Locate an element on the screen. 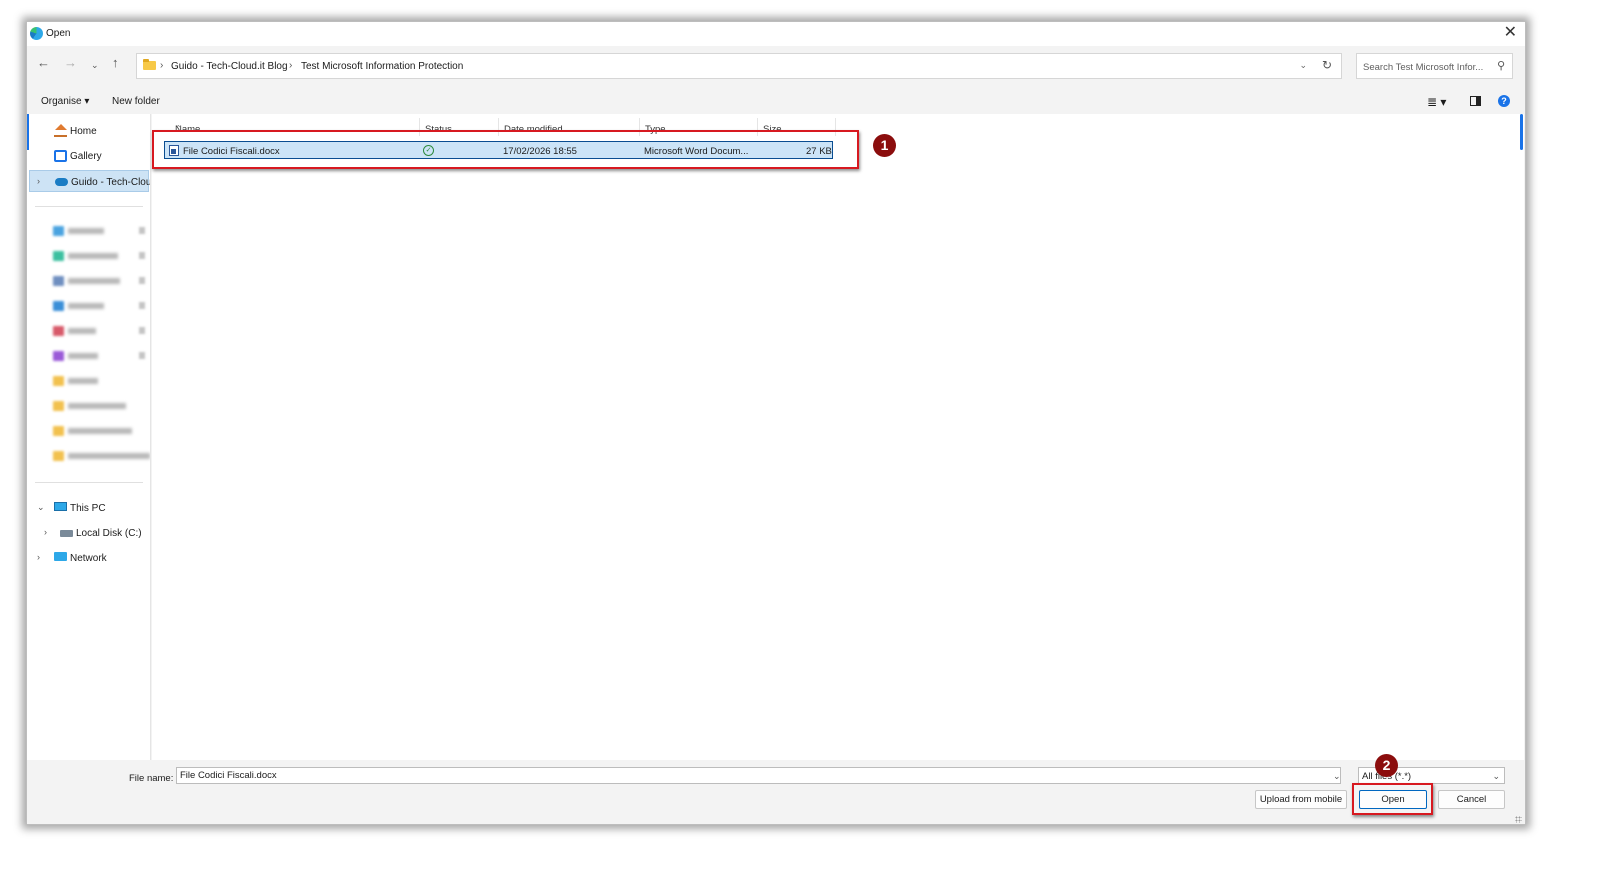 This screenshot has height=882, width=1597. command-bar: Organise ▾ New folder ≣ ▾ ? is located at coordinates (776, 100).